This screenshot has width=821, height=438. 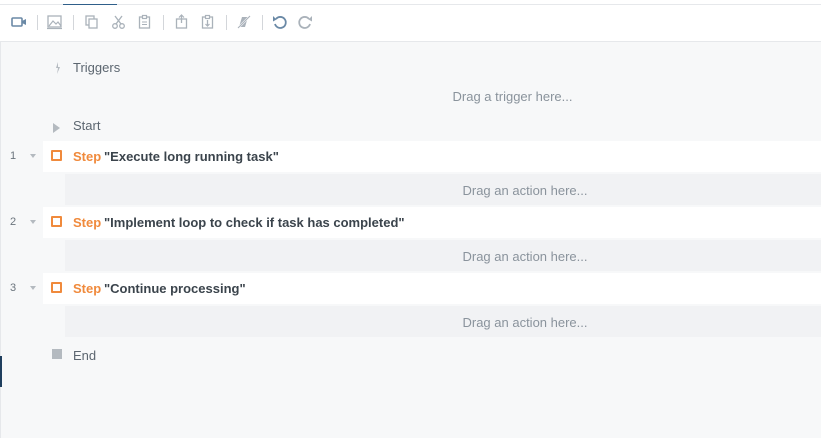 I want to click on step-name: "Continue processing", so click(x=175, y=288).